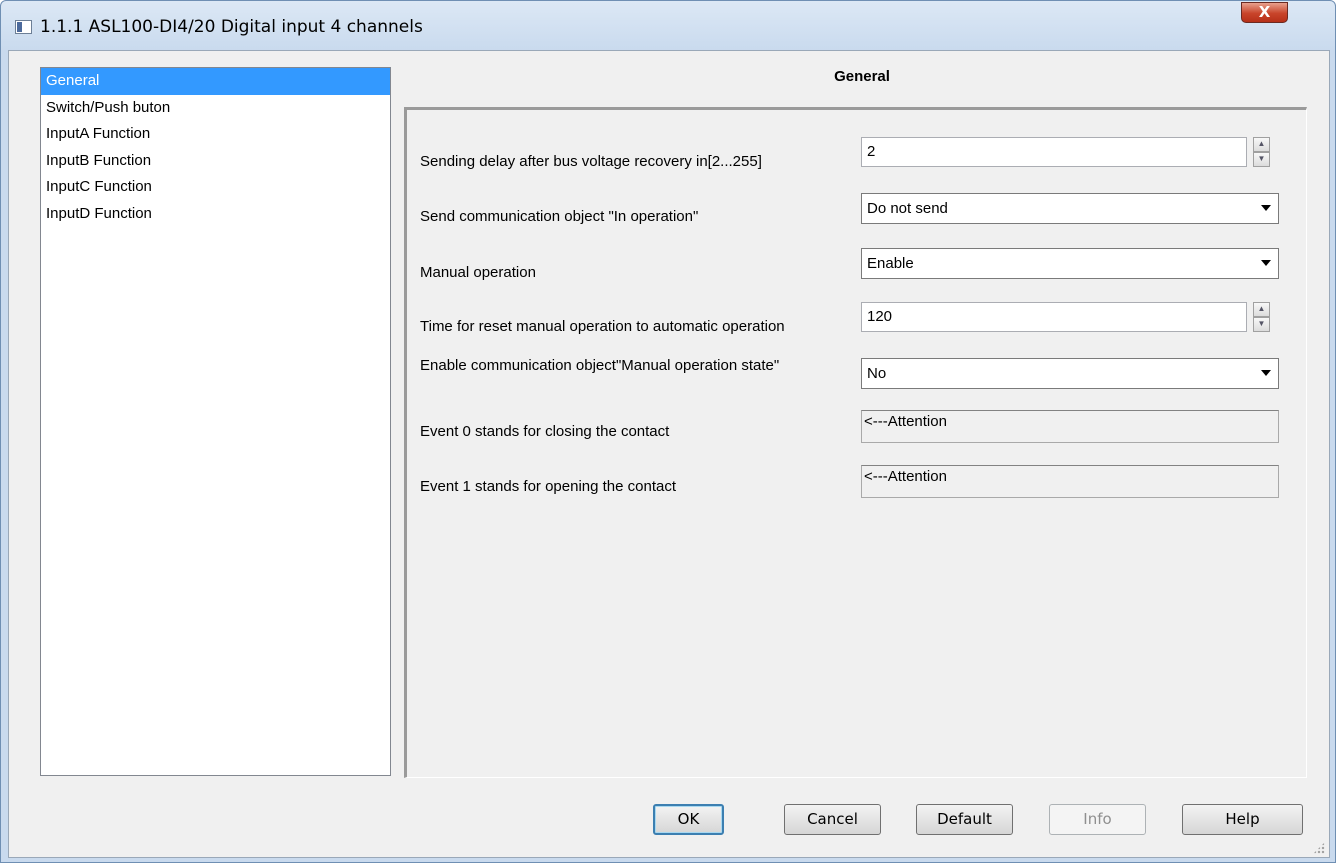 The height and width of the screenshot is (863, 1336). Describe the element at coordinates (1070, 481) in the screenshot. I see `event1-attention-field: <---Attention` at that location.